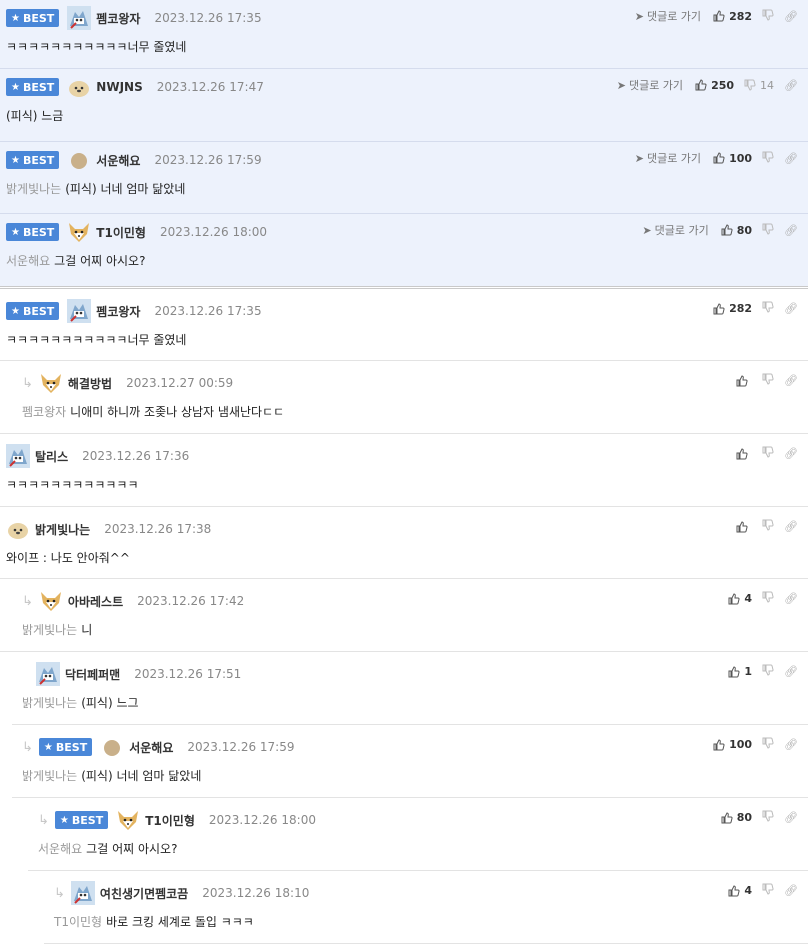 The width and height of the screenshot is (808, 945). Describe the element at coordinates (78, 922) in the screenshot. I see `mention-link: T1이민형` at that location.